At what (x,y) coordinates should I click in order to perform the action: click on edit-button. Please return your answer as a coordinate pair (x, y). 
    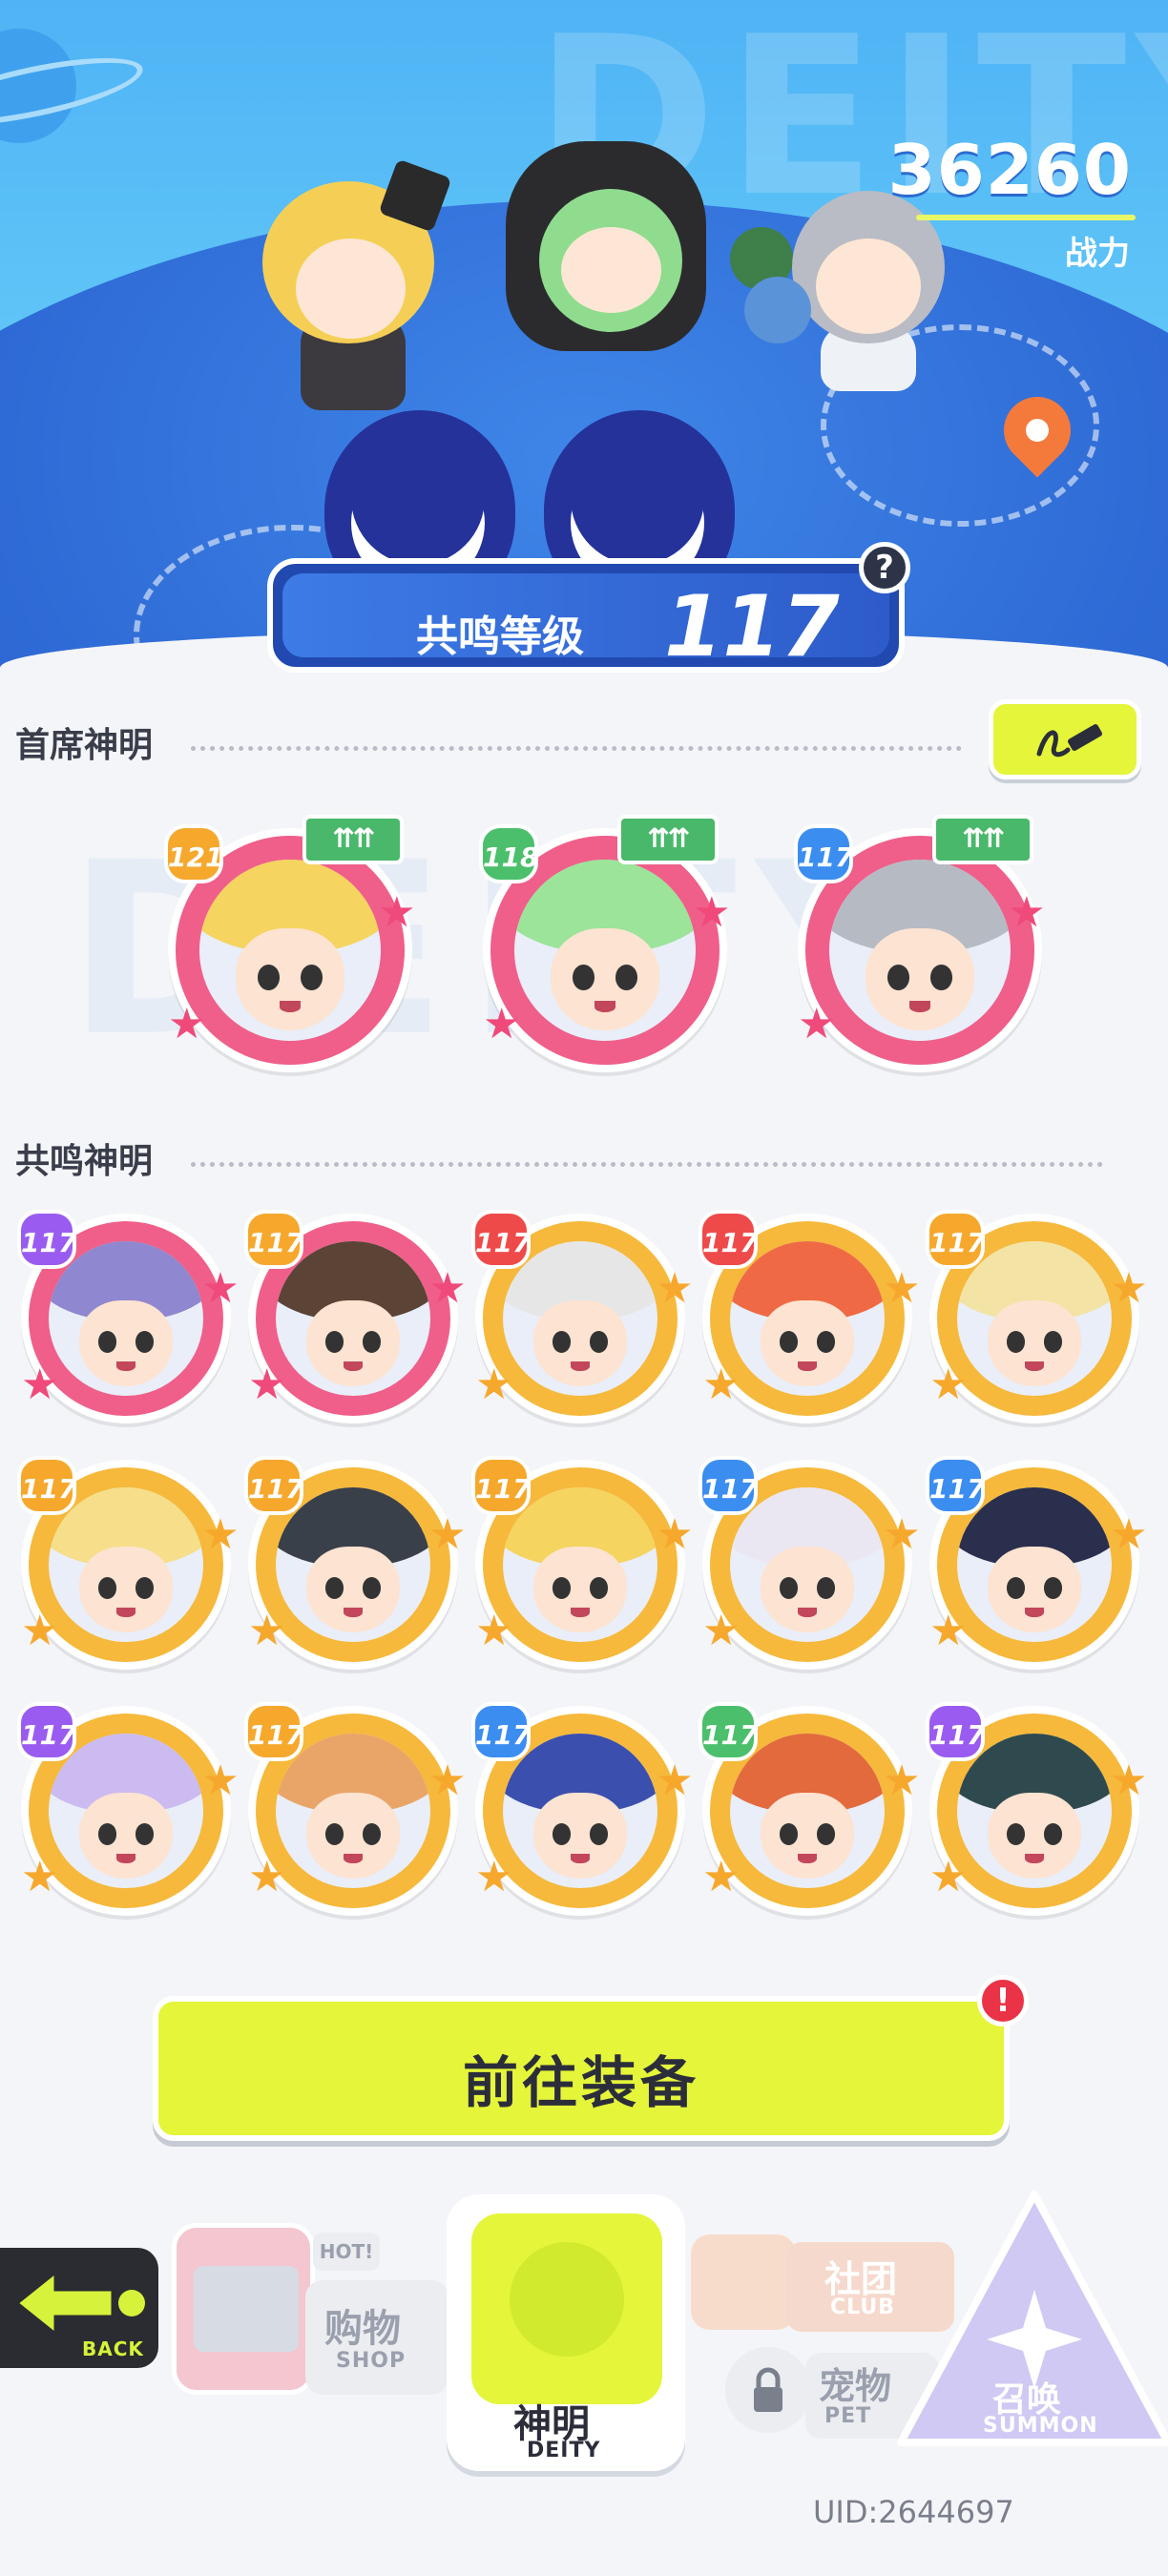
    Looking at the image, I should click on (1065, 739).